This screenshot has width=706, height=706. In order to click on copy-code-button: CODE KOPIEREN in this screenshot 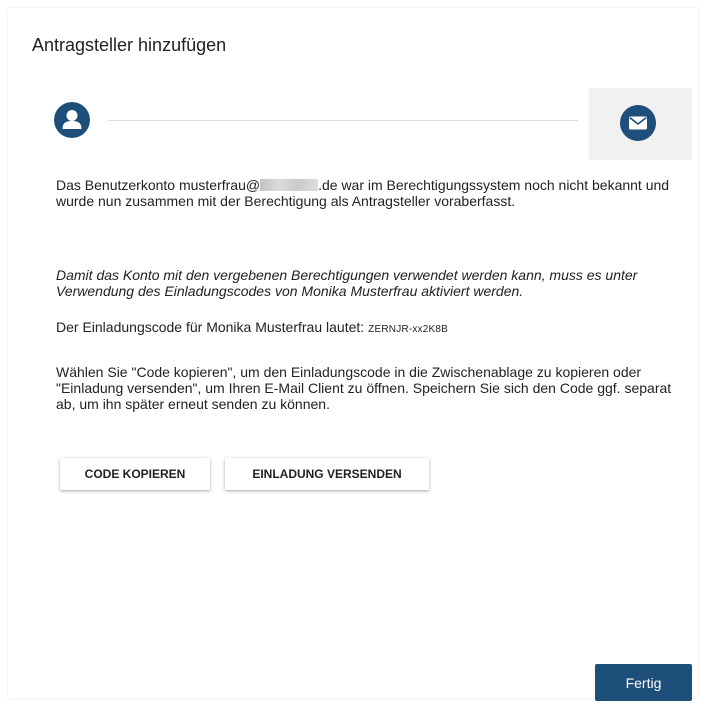, I will do `click(135, 474)`.